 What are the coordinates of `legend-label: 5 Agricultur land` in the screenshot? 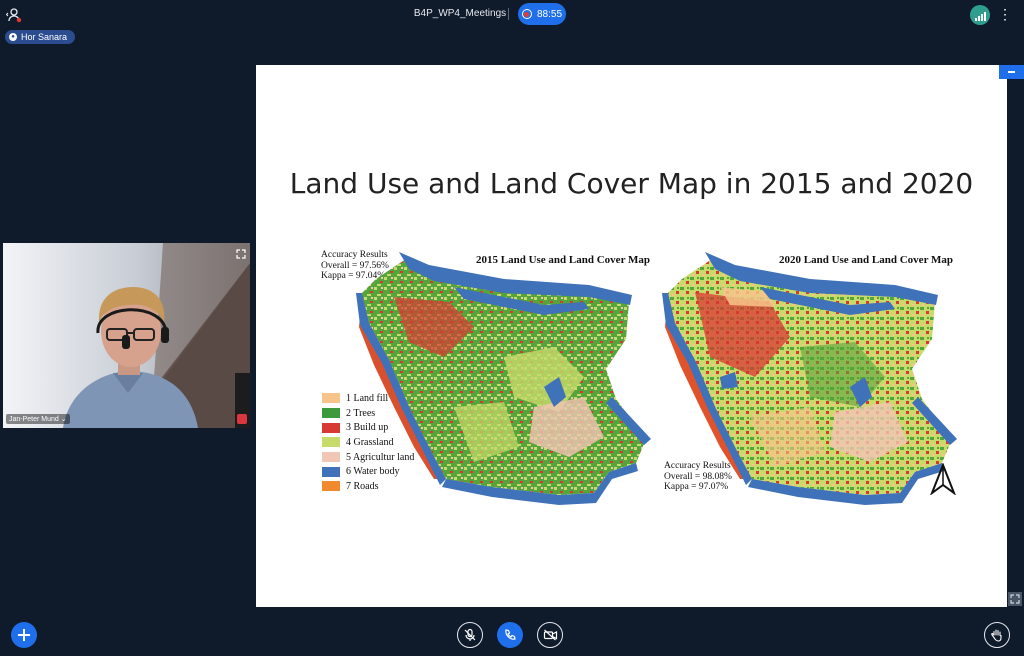 It's located at (380, 457).